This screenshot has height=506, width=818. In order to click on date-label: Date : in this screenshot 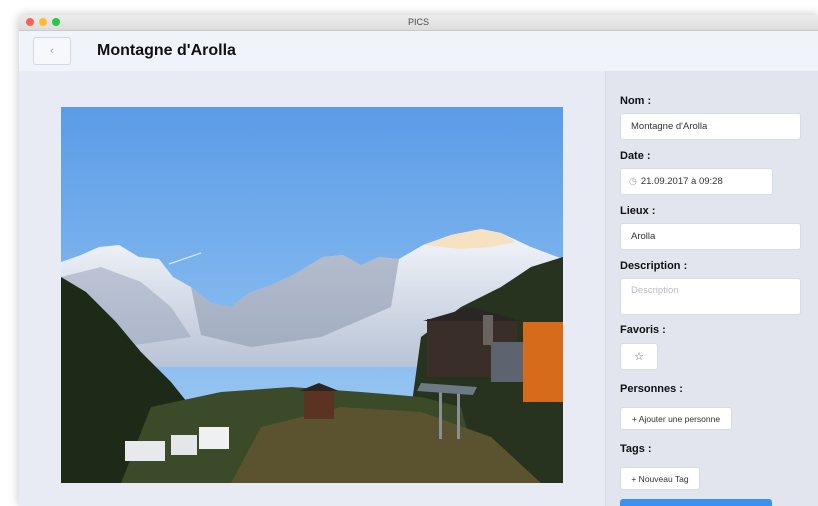, I will do `click(635, 156)`.